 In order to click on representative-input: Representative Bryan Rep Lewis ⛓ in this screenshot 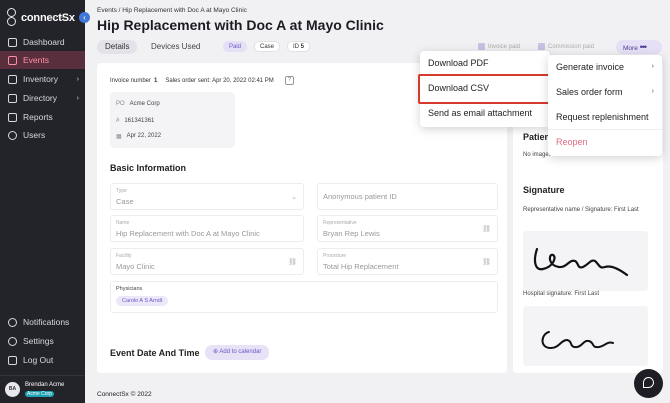, I will do `click(407, 228)`.